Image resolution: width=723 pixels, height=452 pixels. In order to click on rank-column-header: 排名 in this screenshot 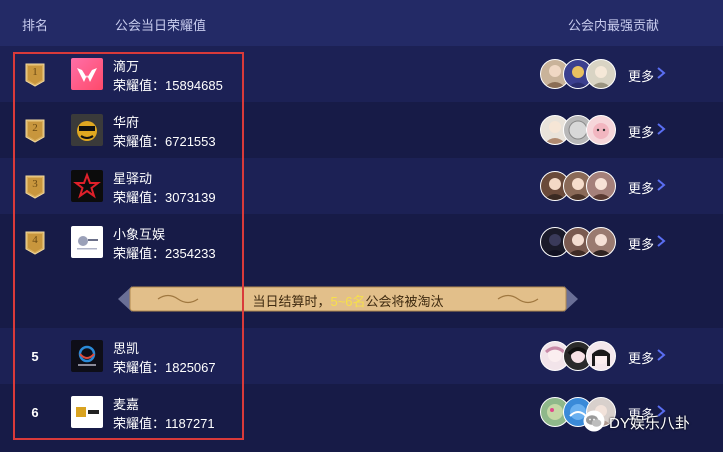, I will do `click(35, 25)`.